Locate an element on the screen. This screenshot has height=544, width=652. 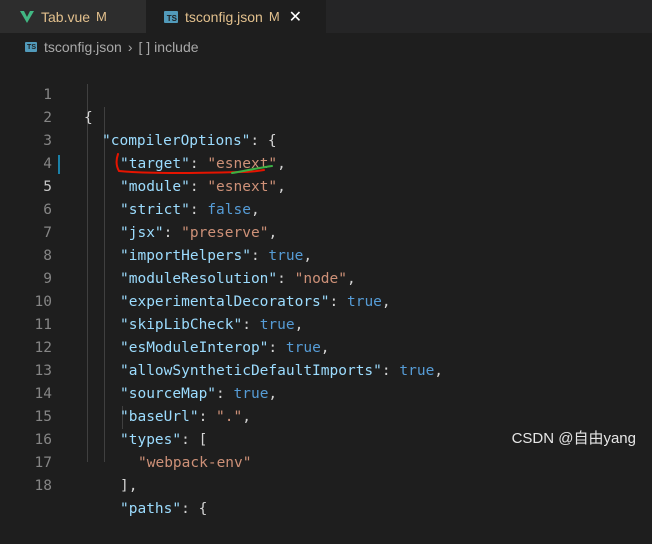
breadcrumb-file: tsconfig.json is located at coordinates (83, 47).